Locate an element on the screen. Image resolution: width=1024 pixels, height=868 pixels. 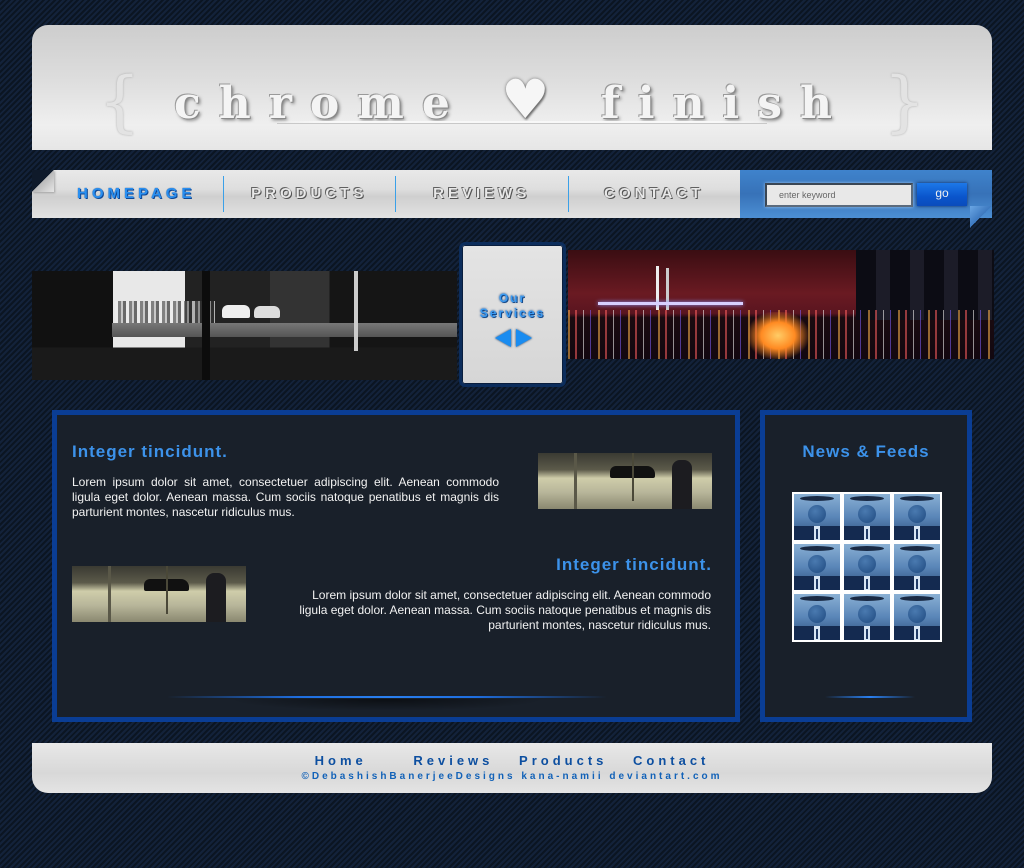
logo-left-brace: { is located at coordinates (119, 101).